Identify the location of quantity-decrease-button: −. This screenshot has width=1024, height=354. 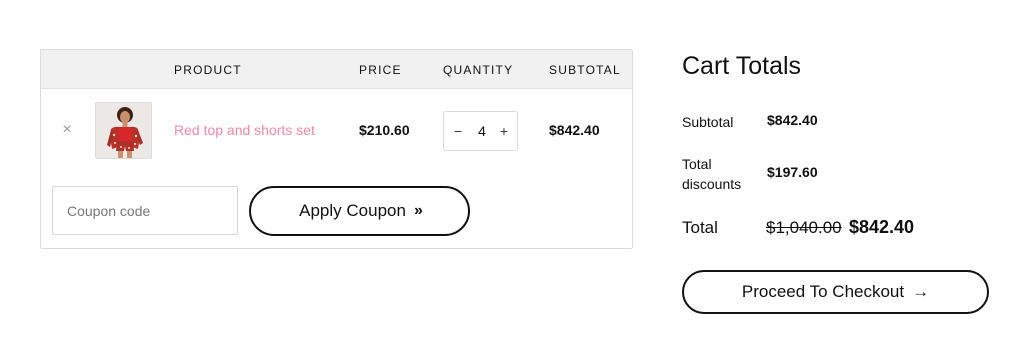
(458, 131).